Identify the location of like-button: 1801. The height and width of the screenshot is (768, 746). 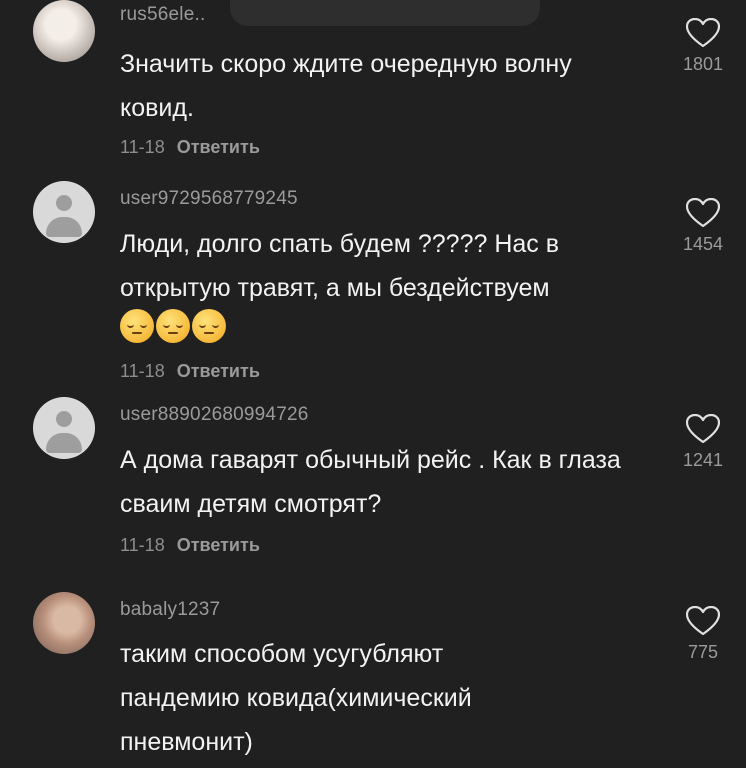
(703, 46).